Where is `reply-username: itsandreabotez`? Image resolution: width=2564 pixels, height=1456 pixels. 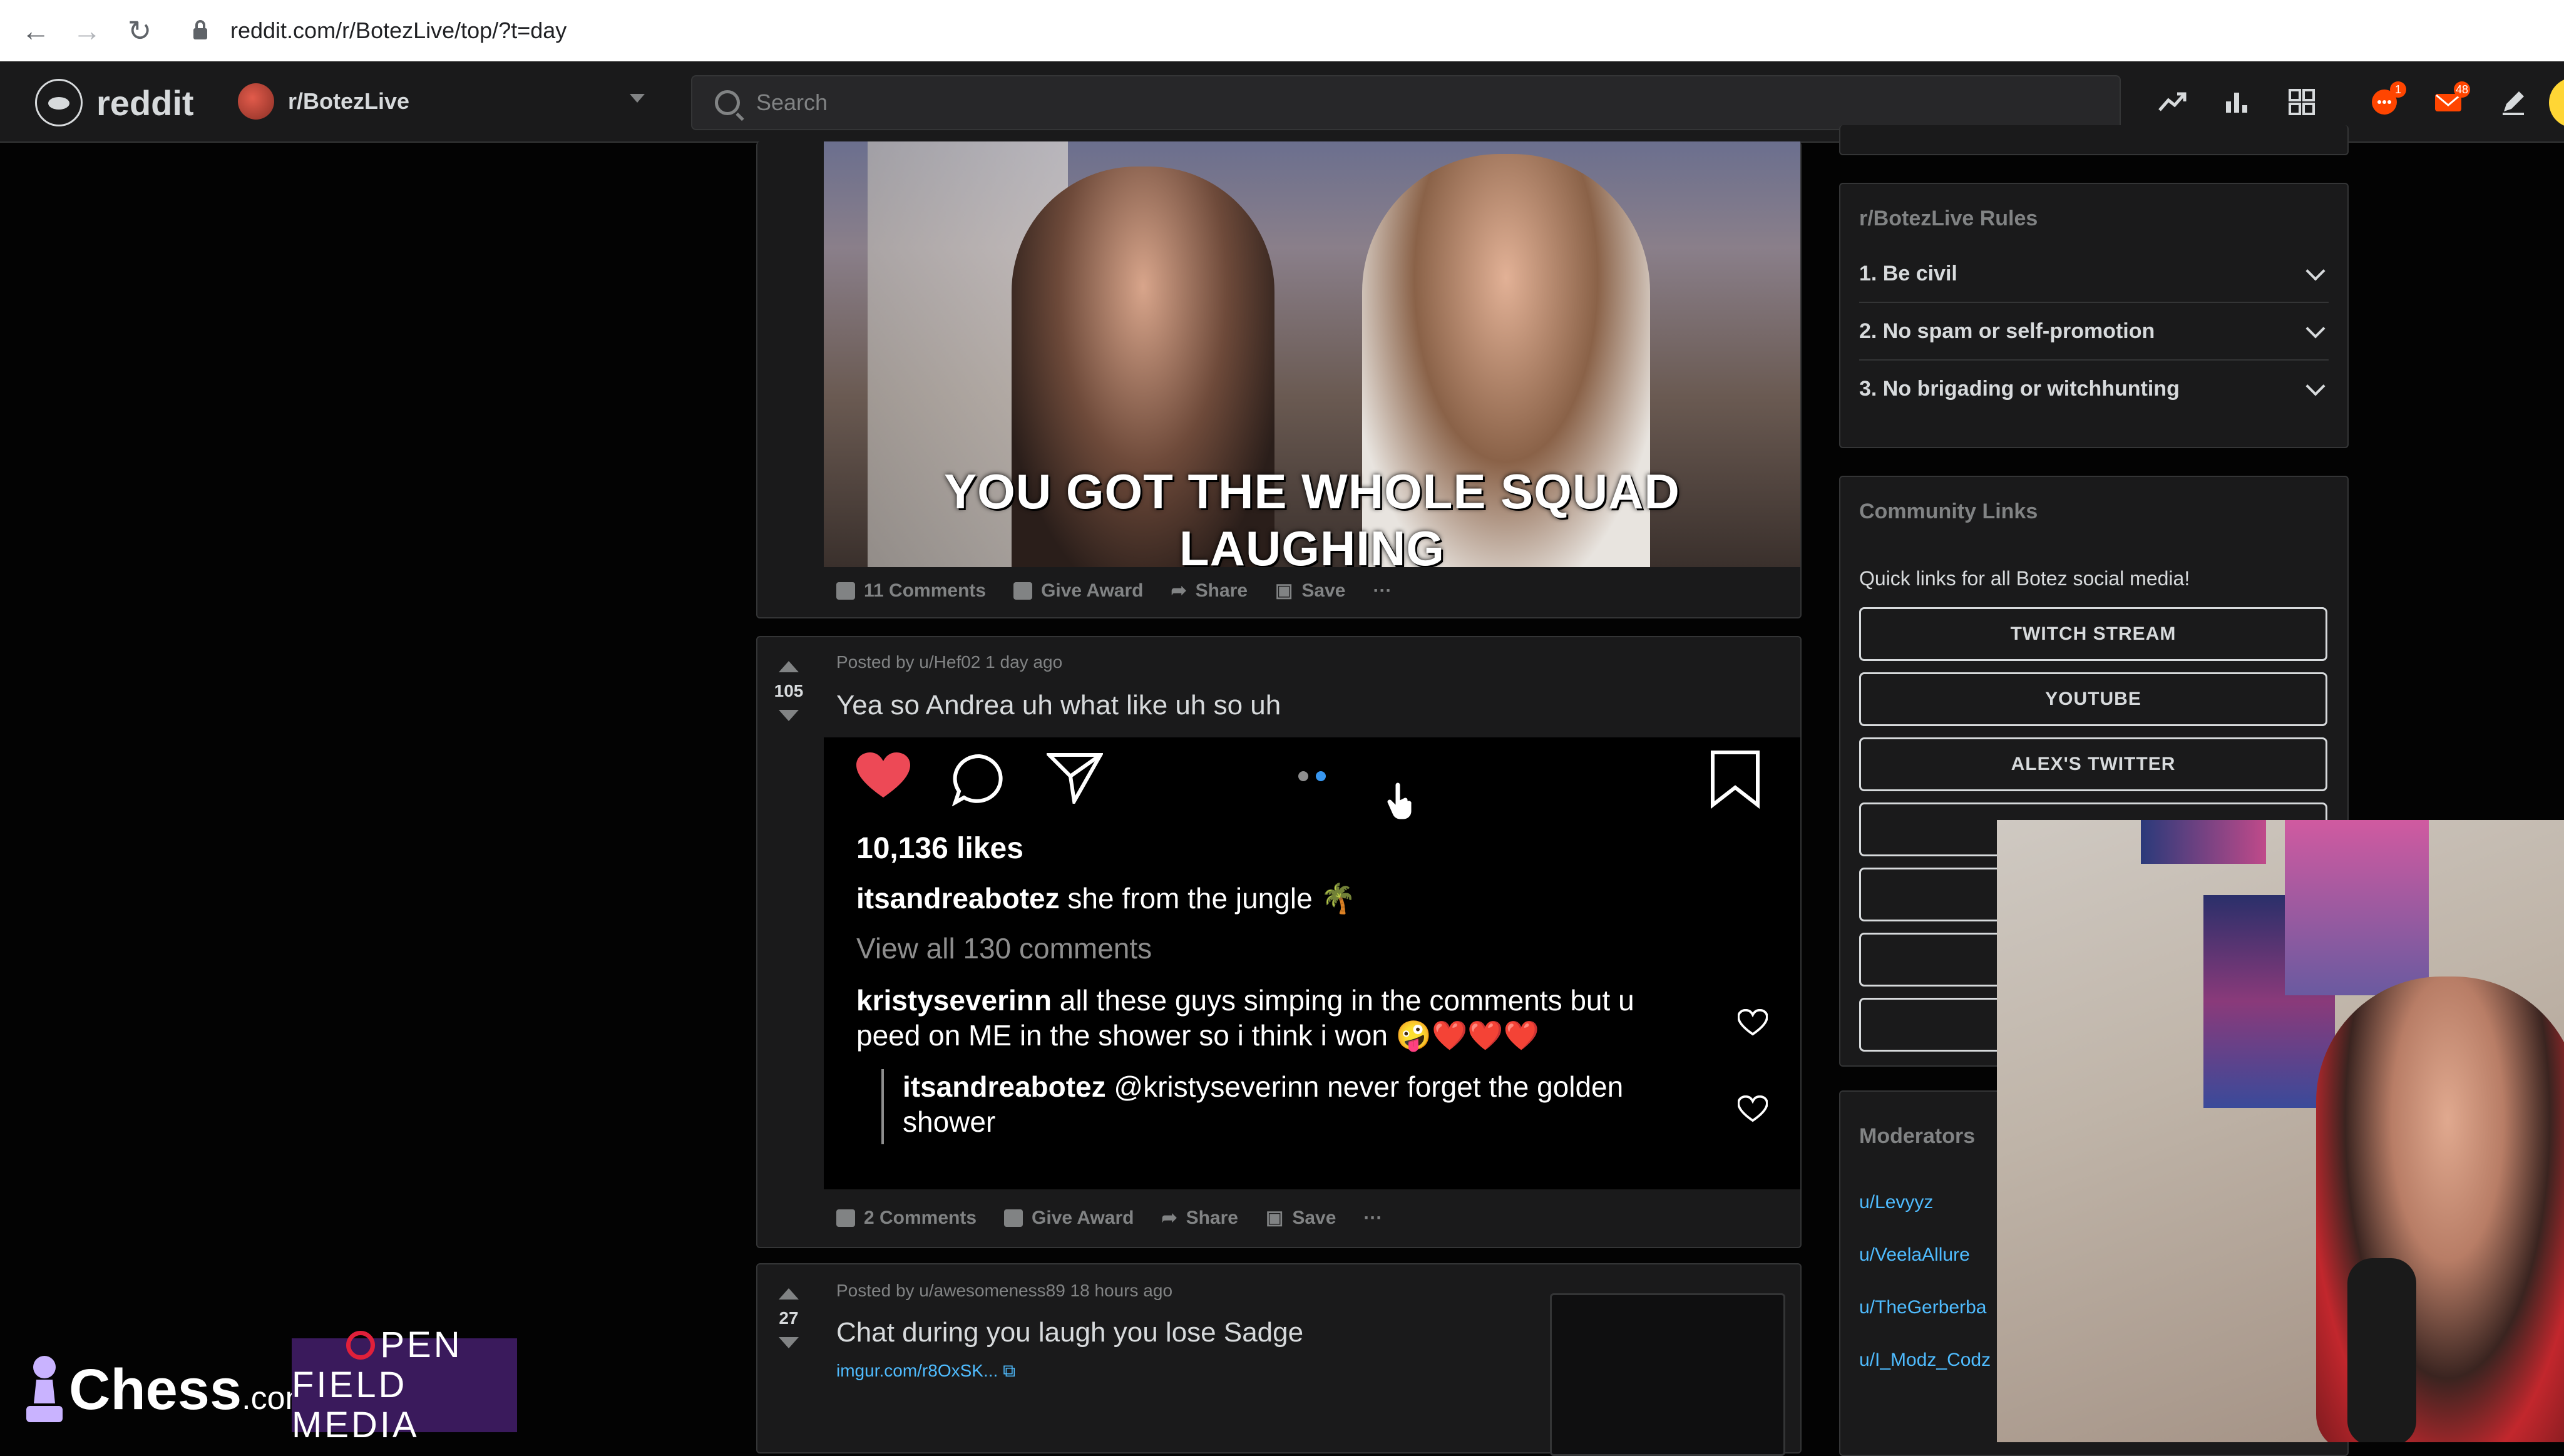
reply-username: itsandreabotez is located at coordinates (1004, 1087).